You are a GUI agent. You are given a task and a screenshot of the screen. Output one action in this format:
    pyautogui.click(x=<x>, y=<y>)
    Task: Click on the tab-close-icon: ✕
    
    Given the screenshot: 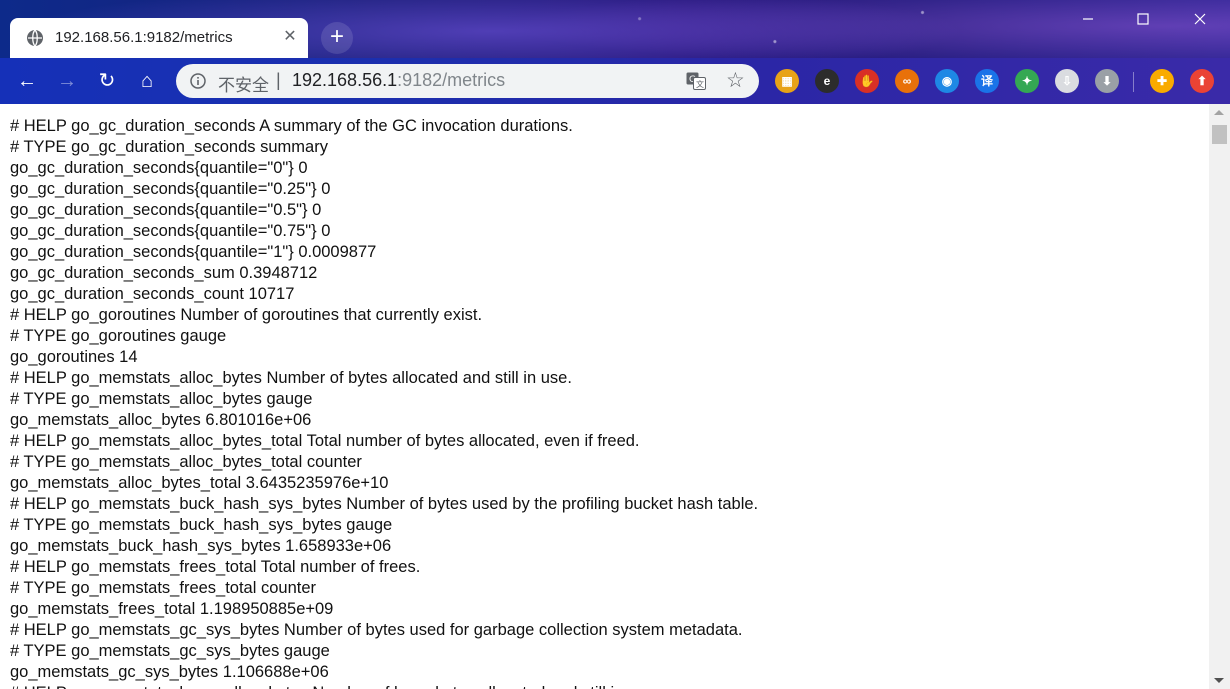 What is the action you would take?
    pyautogui.click(x=290, y=37)
    